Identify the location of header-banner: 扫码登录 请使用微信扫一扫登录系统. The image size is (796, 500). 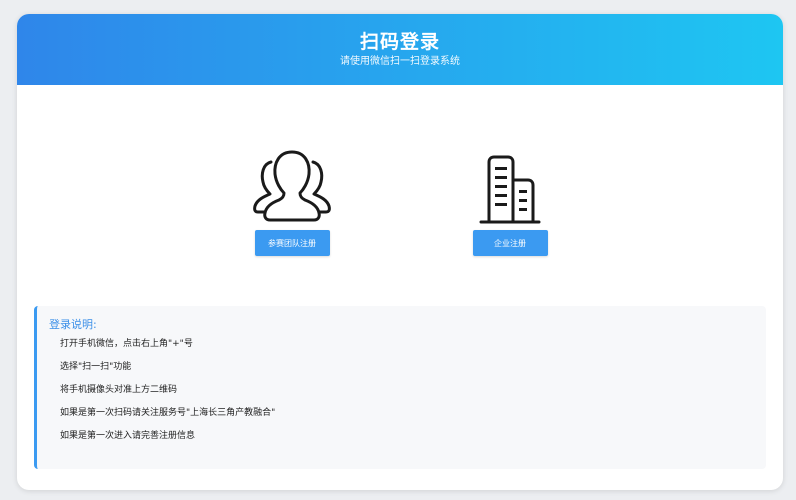
(400, 49).